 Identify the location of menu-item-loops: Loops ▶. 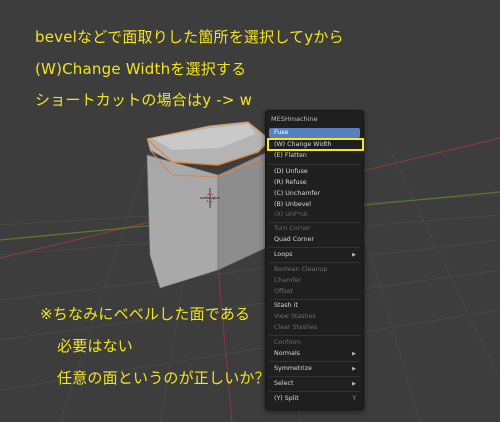
(314, 255).